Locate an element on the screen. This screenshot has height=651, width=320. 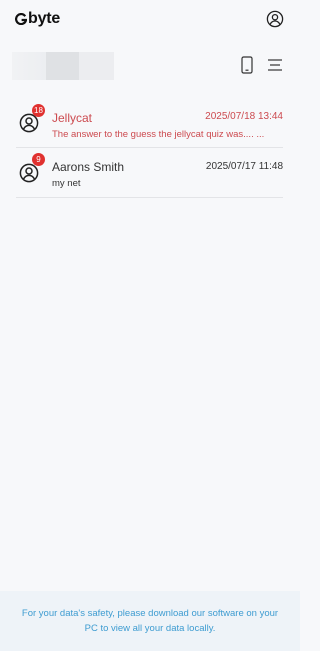
message-preview: my net is located at coordinates (66, 183).